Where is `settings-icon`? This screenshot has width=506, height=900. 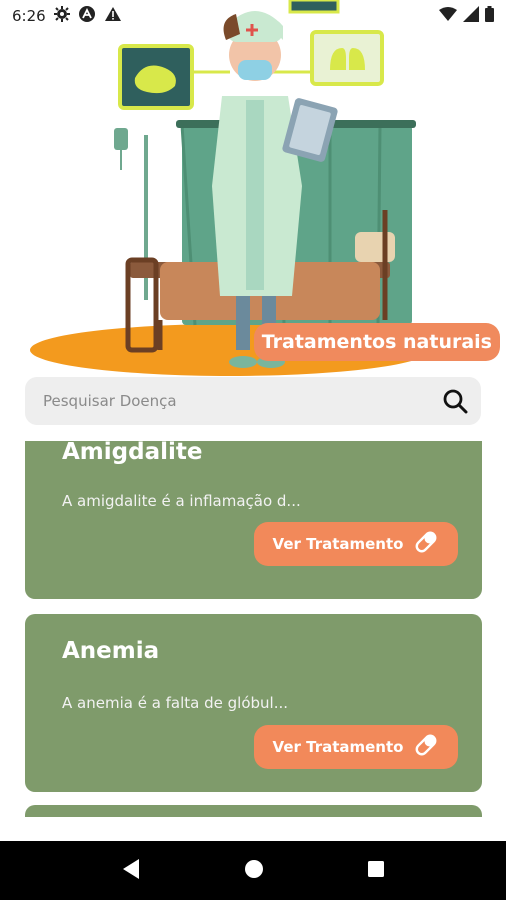
settings-icon is located at coordinates (61, 16).